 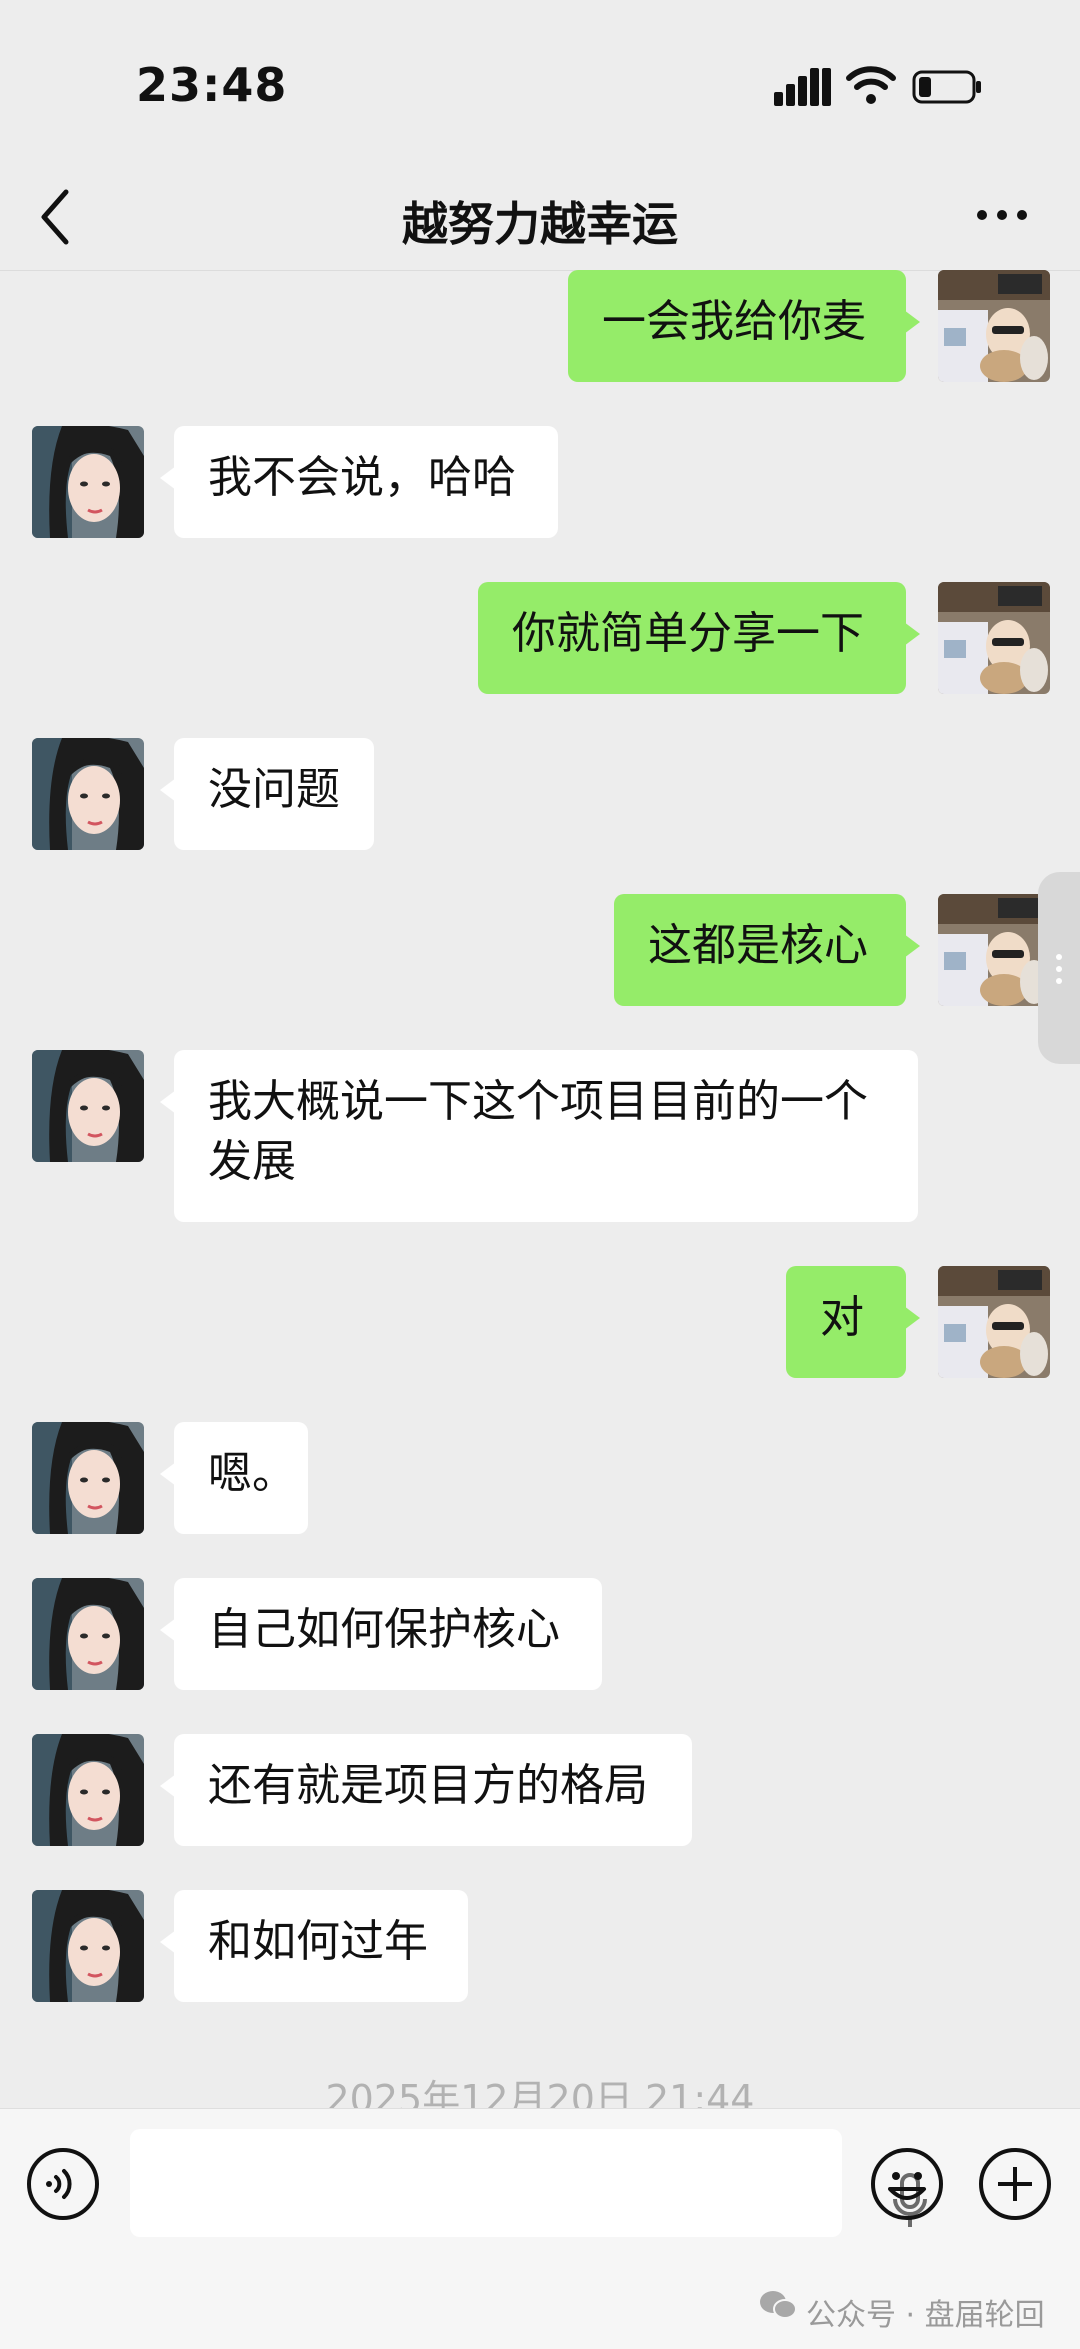 What do you see at coordinates (1015, 2184) in the screenshot?
I see `plus-icon` at bounding box center [1015, 2184].